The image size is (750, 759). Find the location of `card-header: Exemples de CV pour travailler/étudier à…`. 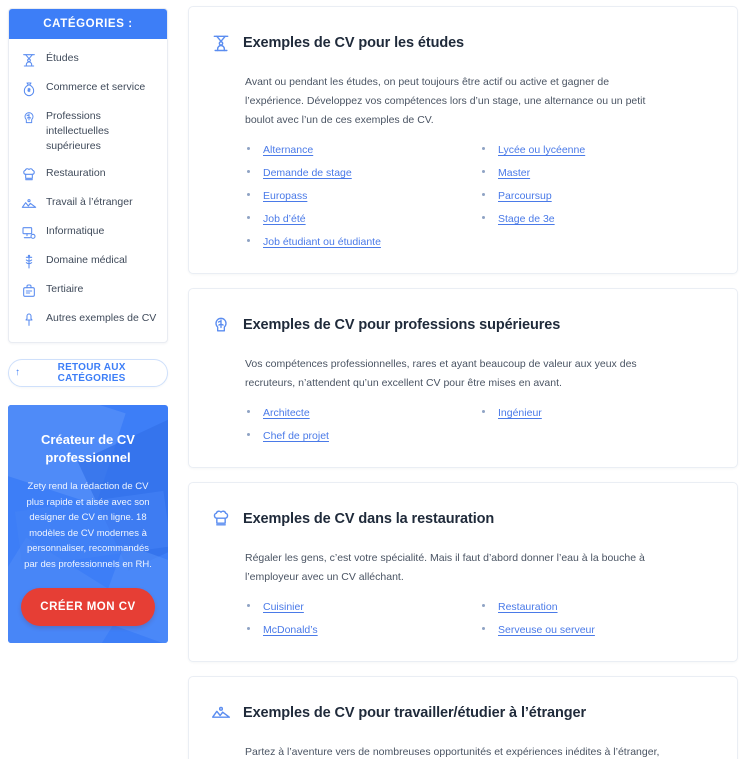

card-header: Exemples de CV pour travailler/étudier à… is located at coordinates (463, 713).